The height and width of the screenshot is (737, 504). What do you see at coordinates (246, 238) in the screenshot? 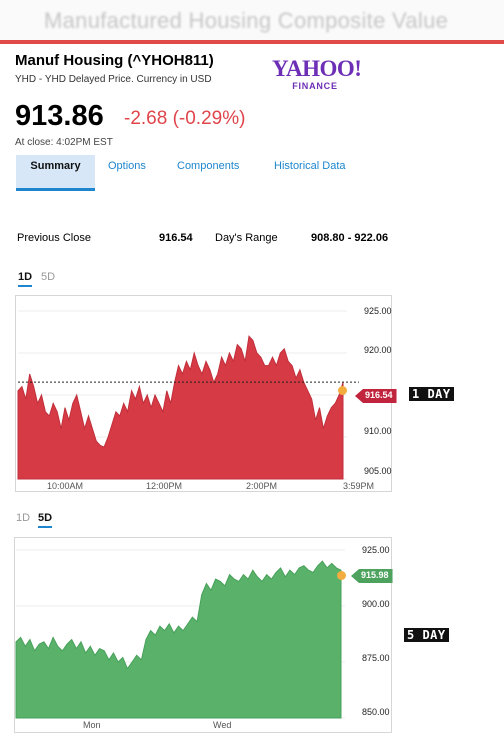
I see `days-range-label: Day's Range` at bounding box center [246, 238].